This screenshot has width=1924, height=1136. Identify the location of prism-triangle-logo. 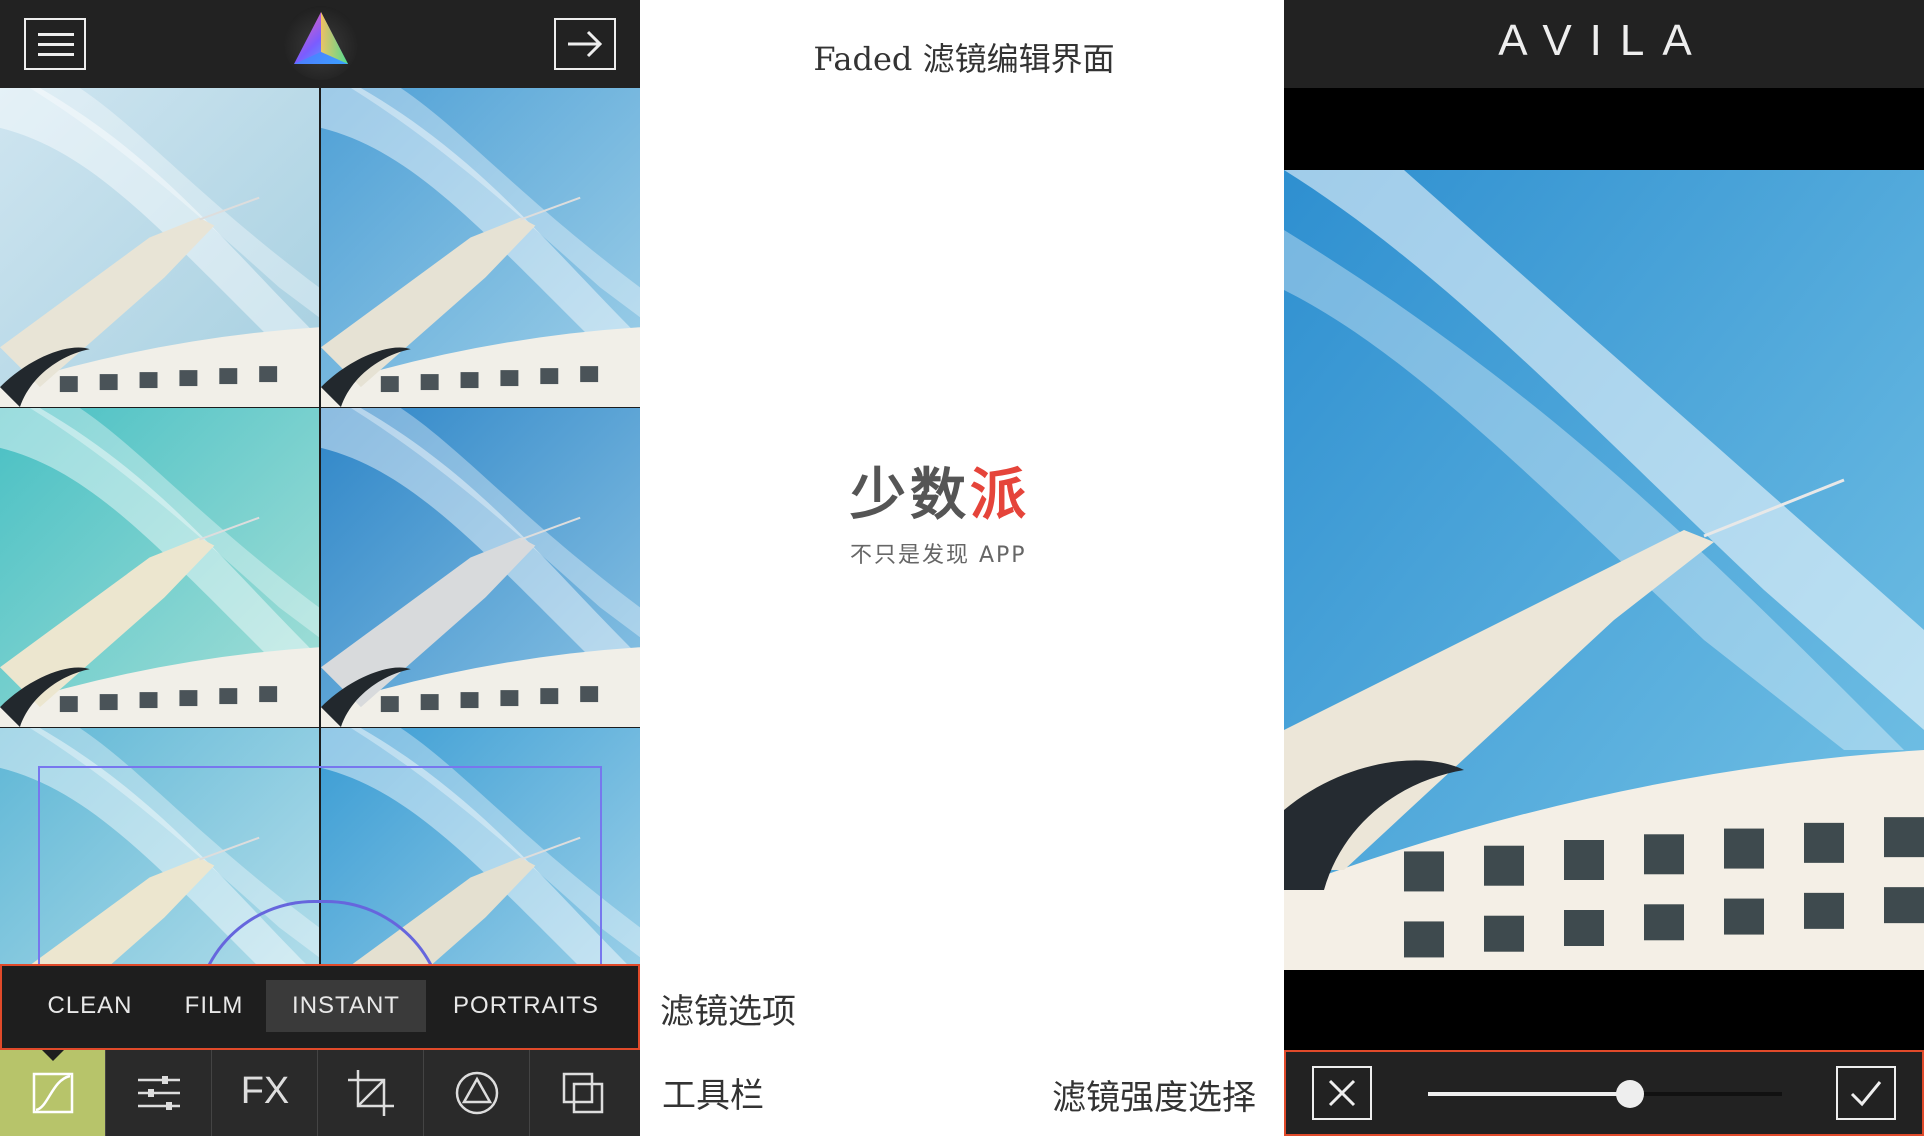
(321, 43).